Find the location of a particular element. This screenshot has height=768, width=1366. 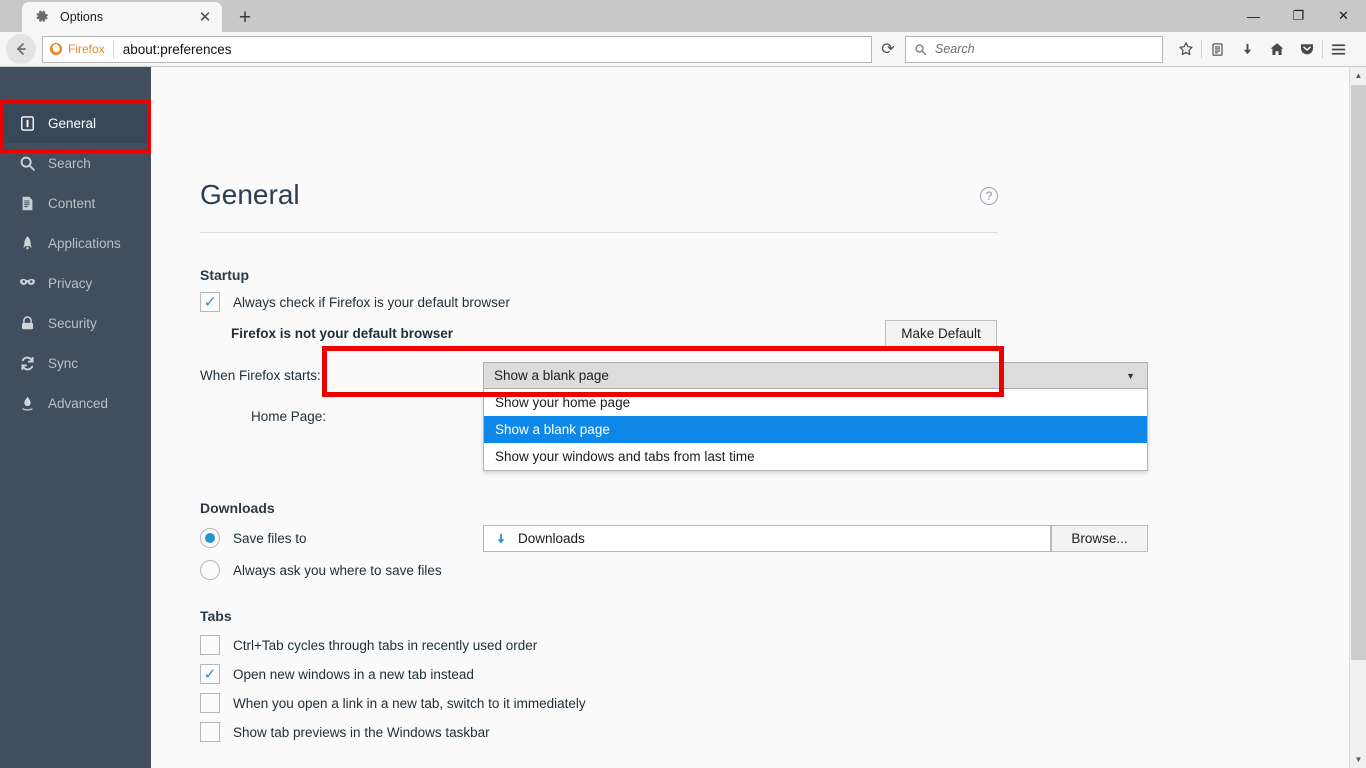

sidebar-item-sync: Sync is located at coordinates (75, 363).